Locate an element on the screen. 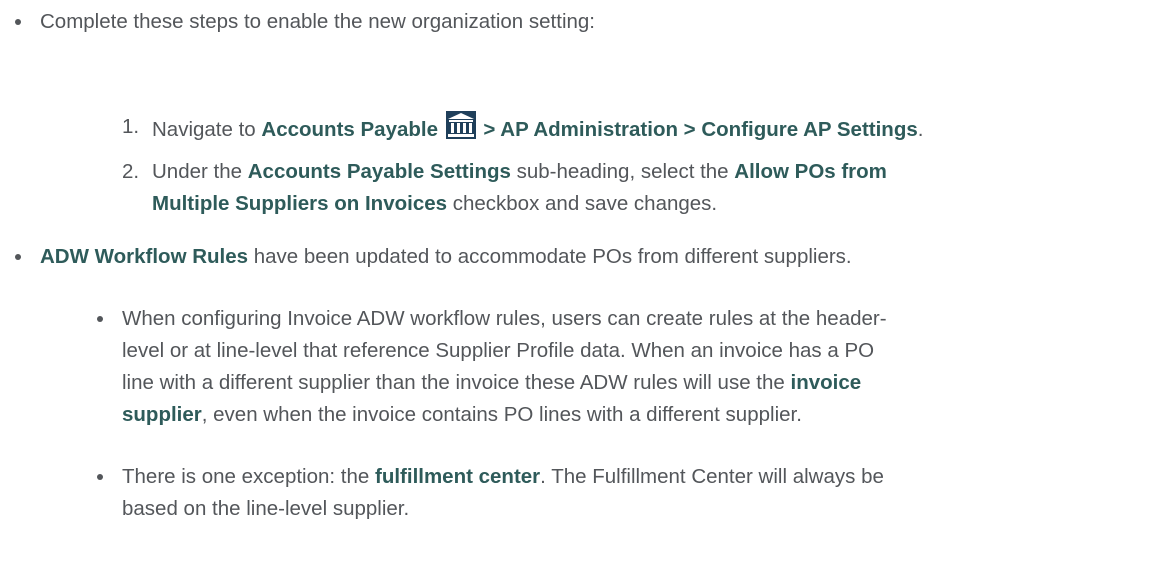 The image size is (1161, 577). invoice-supplier-term-part1: invoice is located at coordinates (826, 382).